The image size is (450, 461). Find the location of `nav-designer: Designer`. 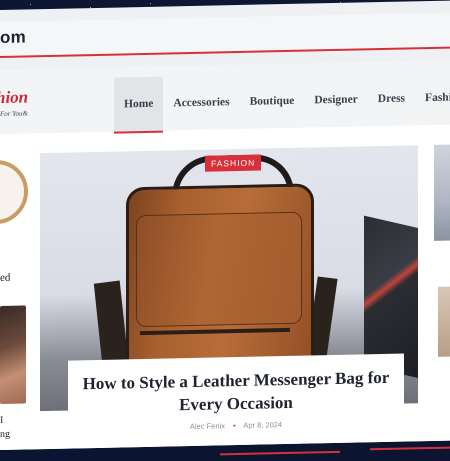

nav-designer: Designer is located at coordinates (335, 99).